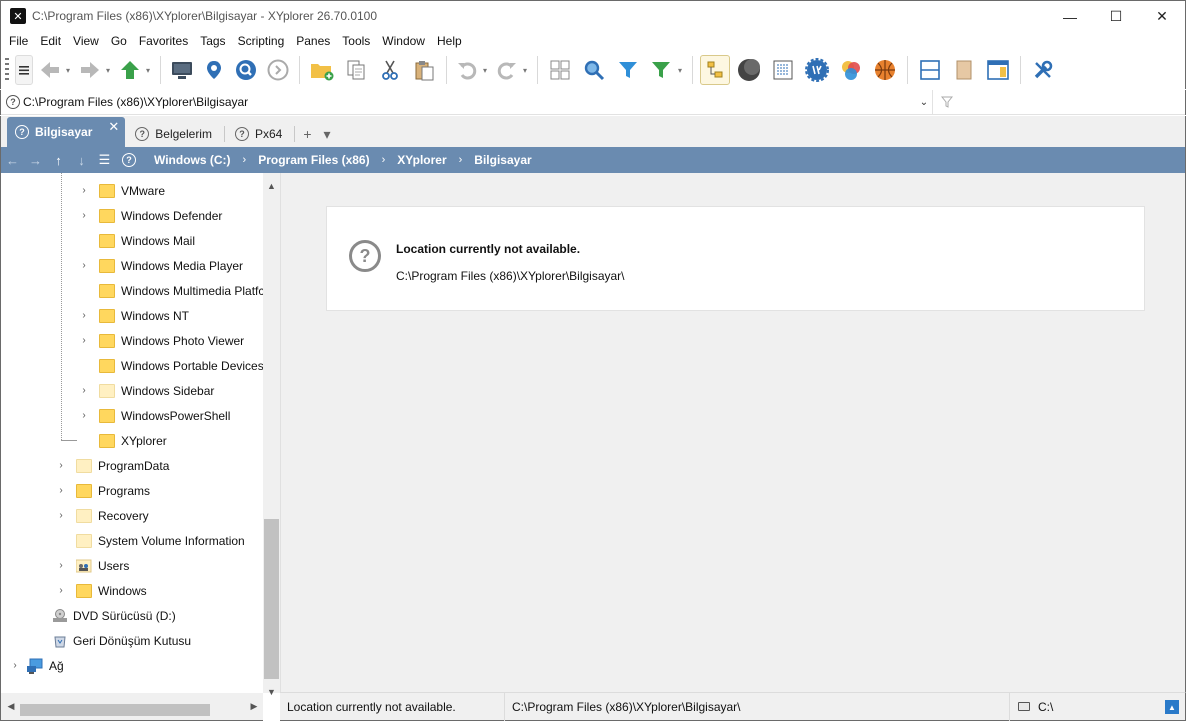 The width and height of the screenshot is (1186, 721). I want to click on tree-item: › WindowsPowerShell, so click(154, 415).